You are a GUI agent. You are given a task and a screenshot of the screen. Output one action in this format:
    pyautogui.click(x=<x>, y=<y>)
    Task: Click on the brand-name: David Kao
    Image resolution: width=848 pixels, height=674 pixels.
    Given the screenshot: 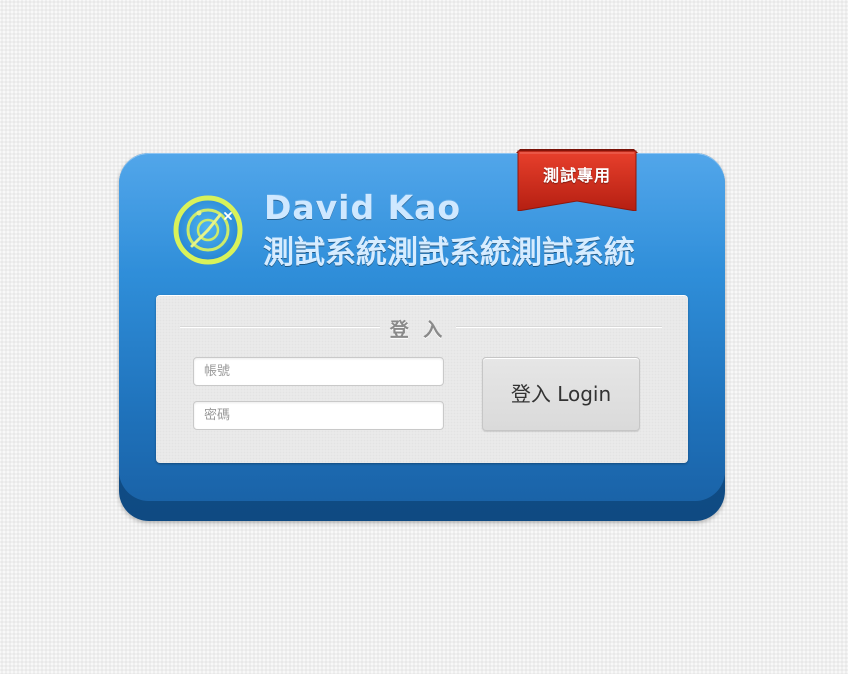 What is the action you would take?
    pyautogui.click(x=363, y=207)
    